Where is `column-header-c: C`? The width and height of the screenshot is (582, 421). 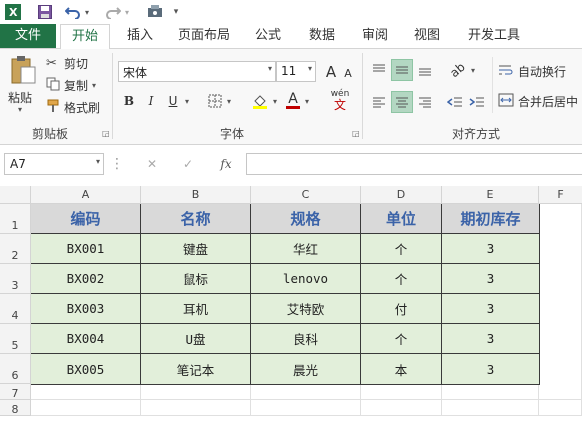 column-header-c: C is located at coordinates (306, 195).